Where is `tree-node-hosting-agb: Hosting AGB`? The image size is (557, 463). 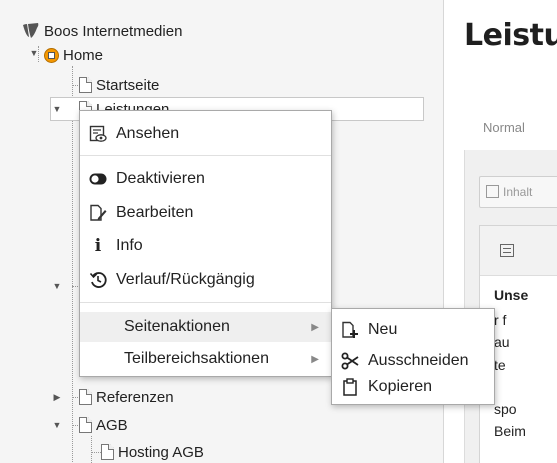 tree-node-hosting-agb: Hosting AGB is located at coordinates (152, 452).